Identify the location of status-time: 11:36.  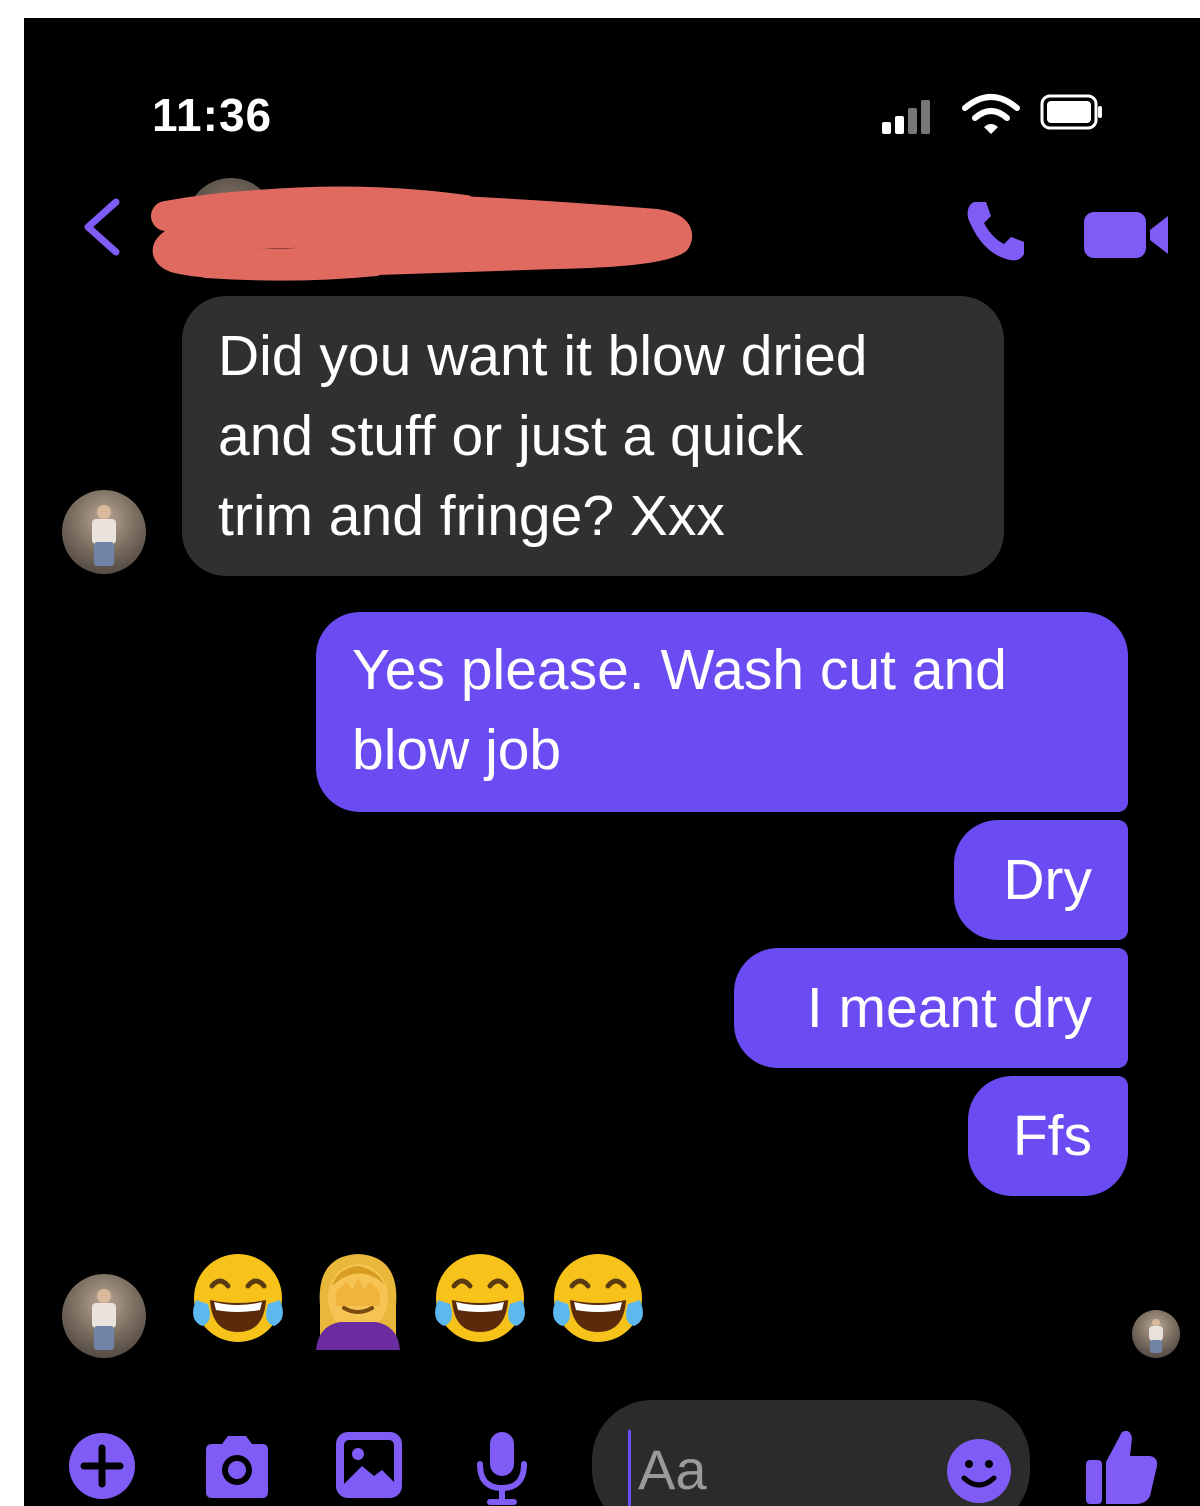
(212, 115).